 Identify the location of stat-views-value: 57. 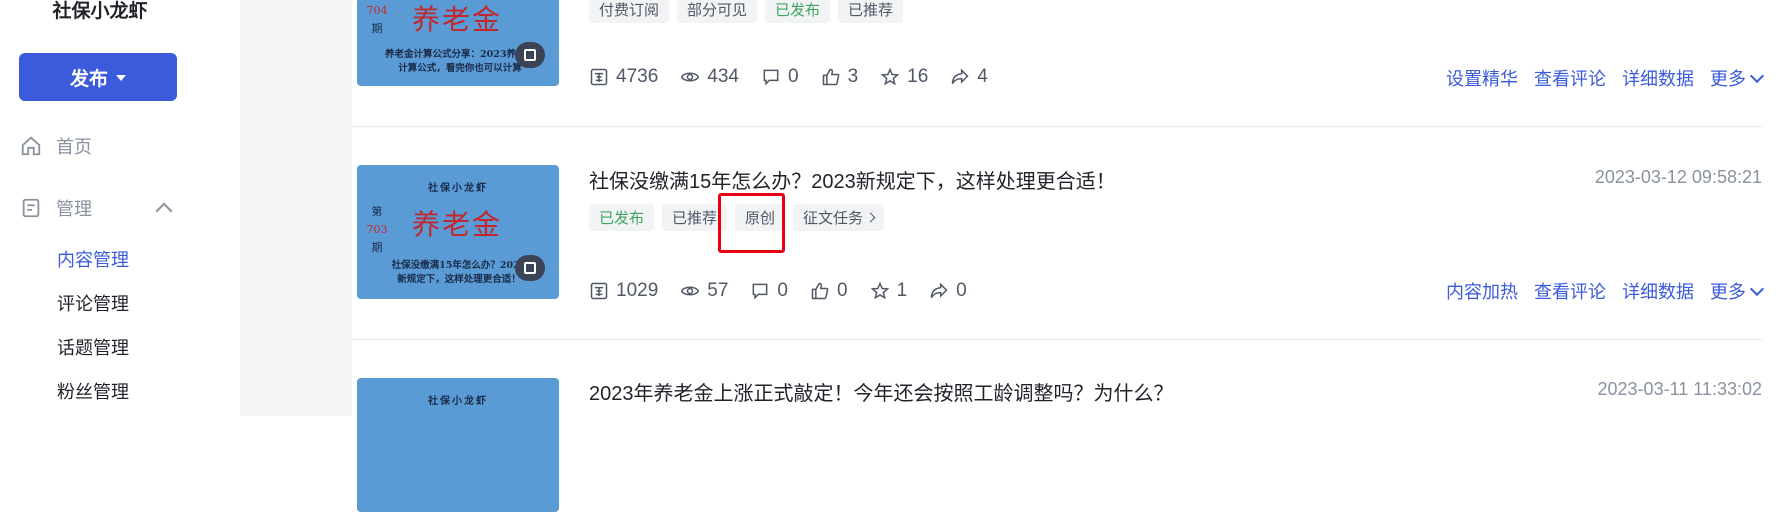
(718, 290).